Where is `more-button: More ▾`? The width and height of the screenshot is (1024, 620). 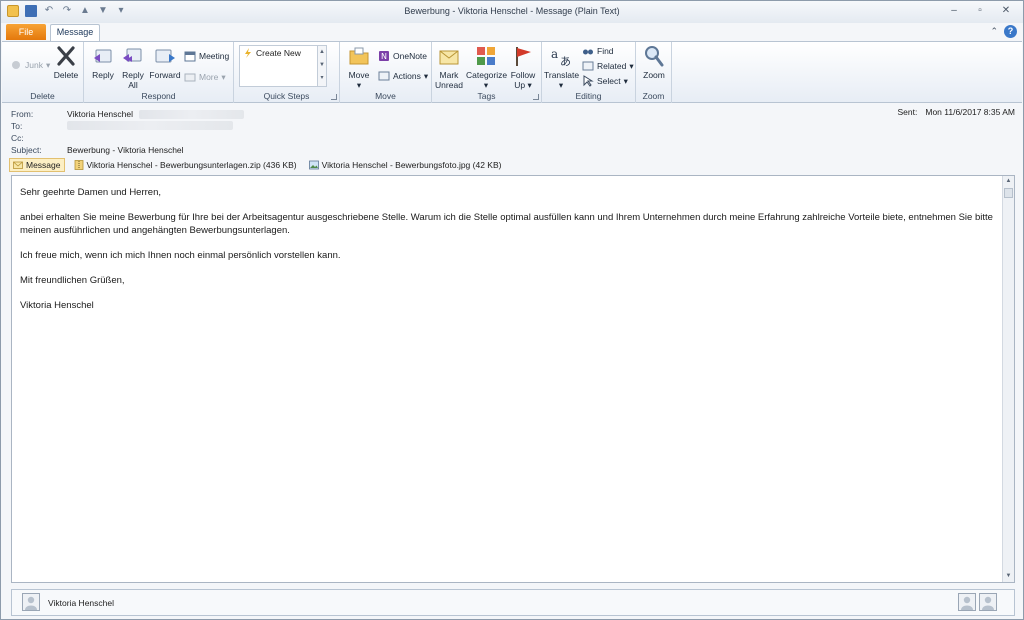
more-button: More ▾ is located at coordinates (205, 77).